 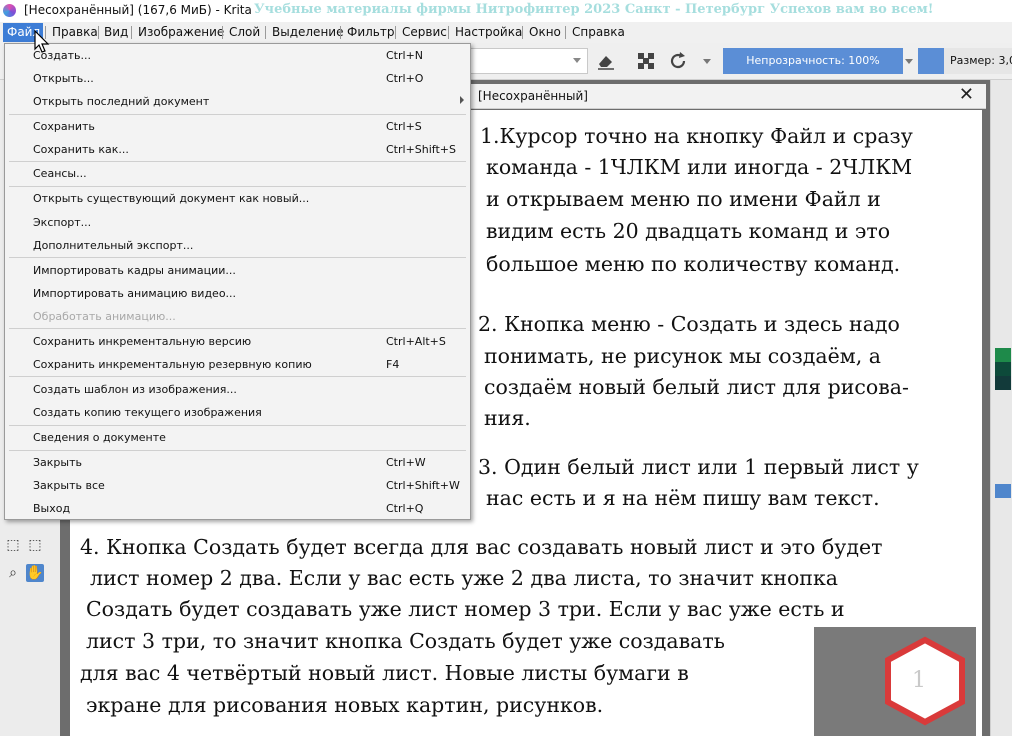 What do you see at coordinates (181, 32) in the screenshot?
I see `menu-image: Изображение` at bounding box center [181, 32].